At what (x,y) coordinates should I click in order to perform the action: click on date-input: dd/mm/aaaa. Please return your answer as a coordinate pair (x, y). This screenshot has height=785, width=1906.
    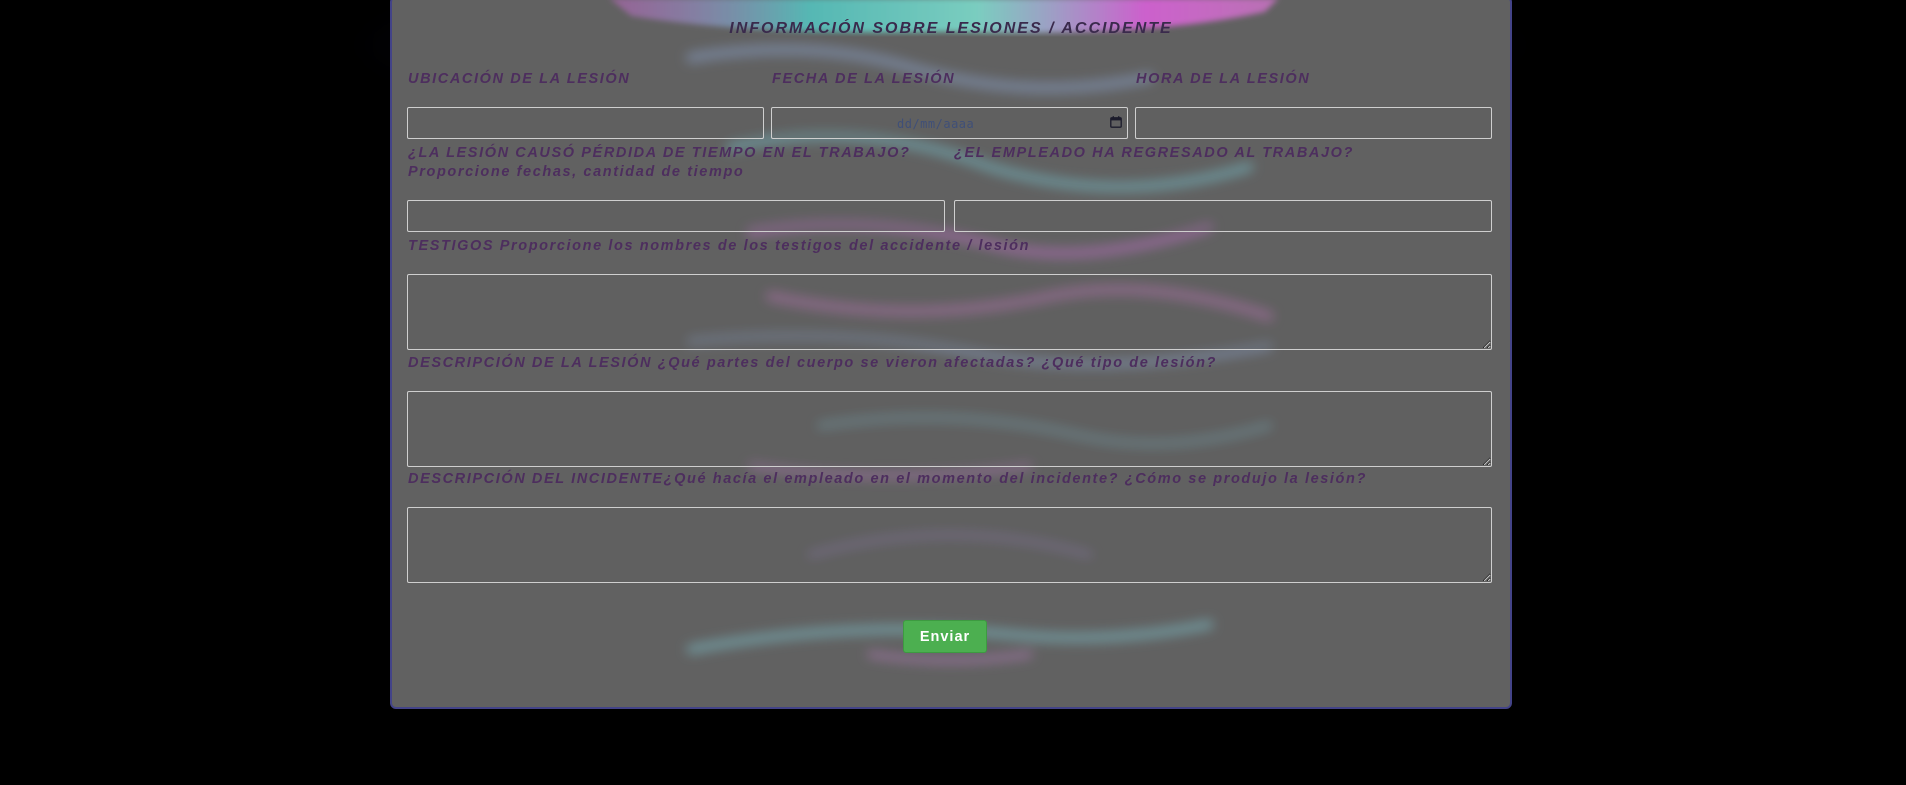
    Looking at the image, I should click on (949, 123).